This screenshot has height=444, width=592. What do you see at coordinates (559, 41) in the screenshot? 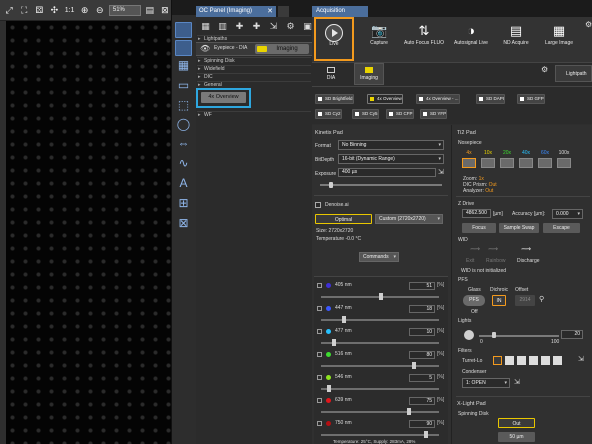
I see `large-image-button: ▦ Large Image` at bounding box center [559, 41].